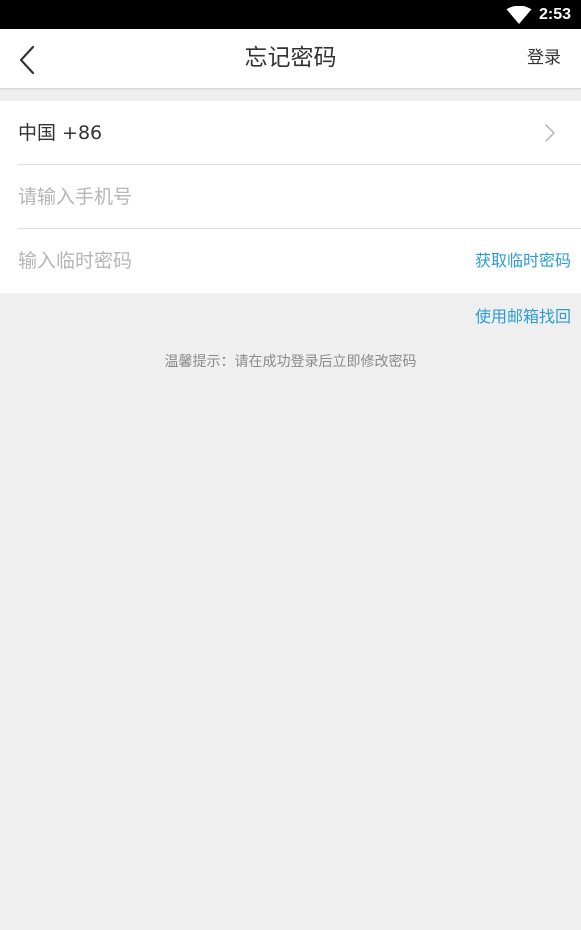 This screenshot has width=581, height=930. Describe the element at coordinates (519, 14) in the screenshot. I see `wifi-icon` at that location.